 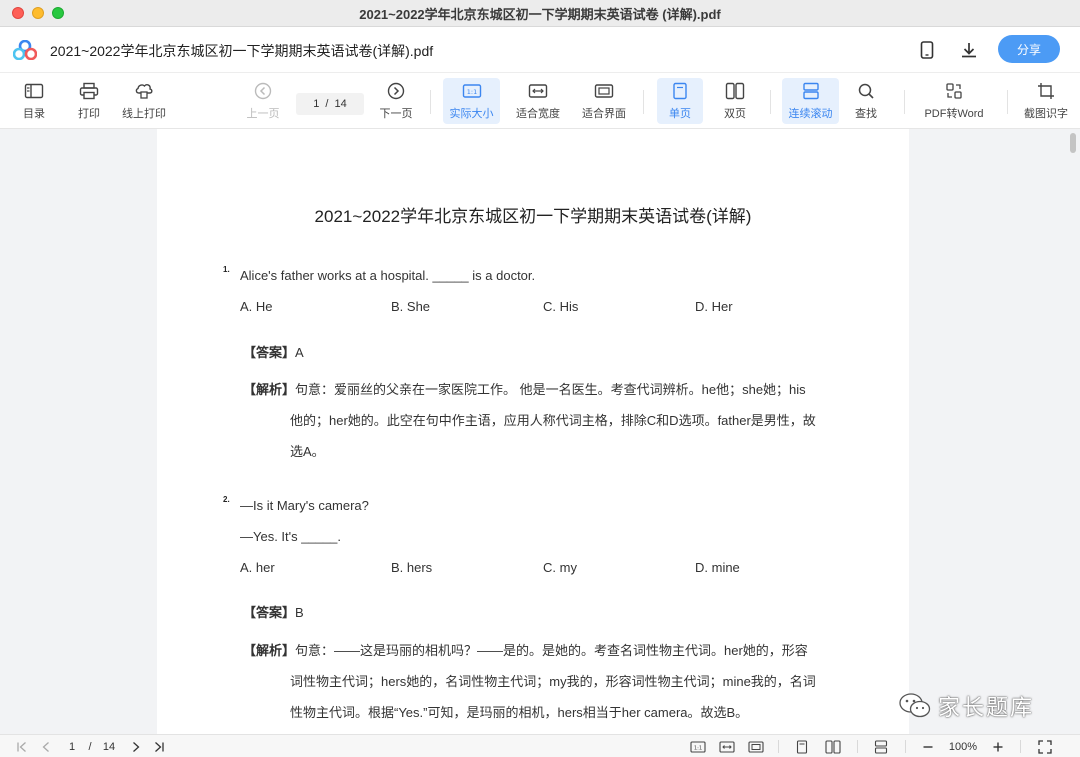 I want to click on status-continuous-scroll-button, so click(x=881, y=746).